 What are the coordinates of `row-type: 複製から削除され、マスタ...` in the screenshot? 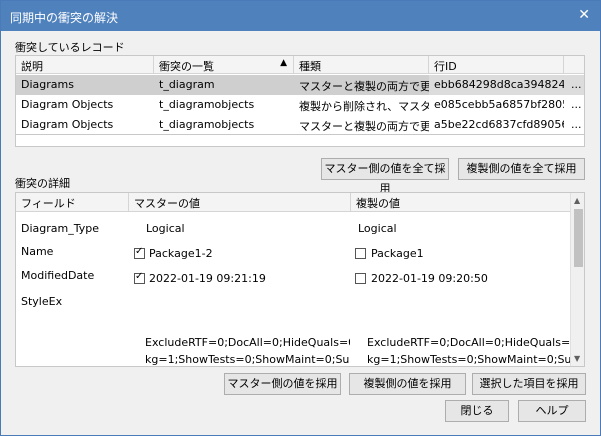 It's located at (364, 106).